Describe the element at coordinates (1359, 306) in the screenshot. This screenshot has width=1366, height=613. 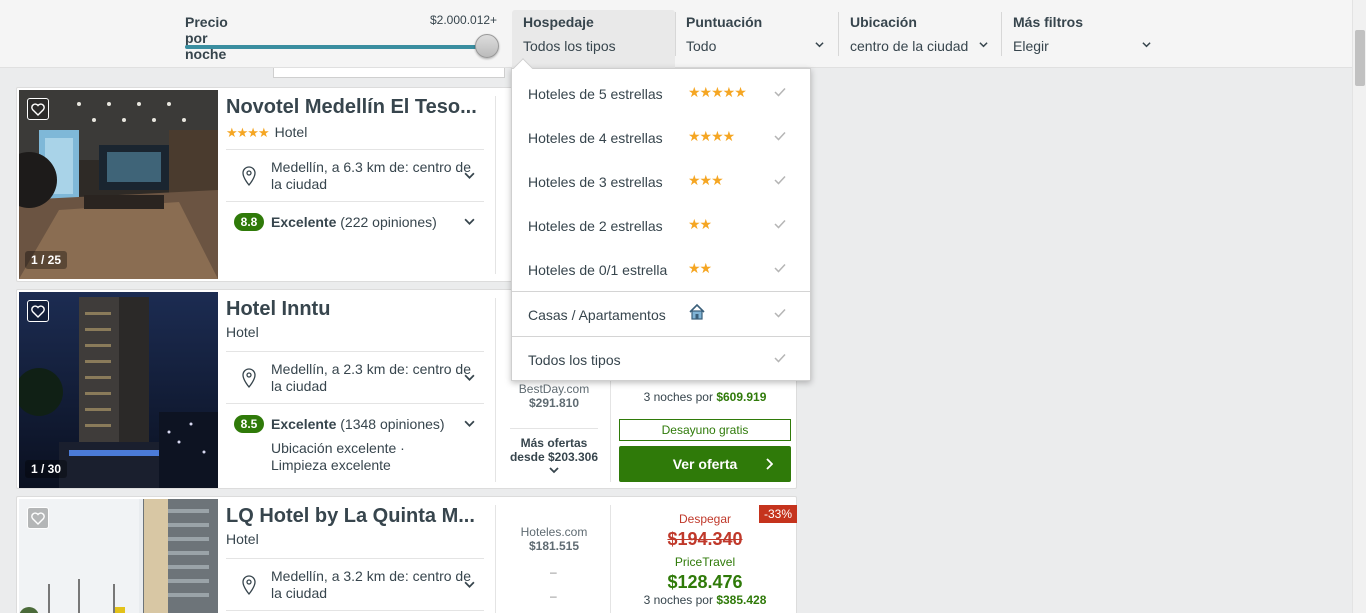
I see `vertical-scrollbar` at that location.